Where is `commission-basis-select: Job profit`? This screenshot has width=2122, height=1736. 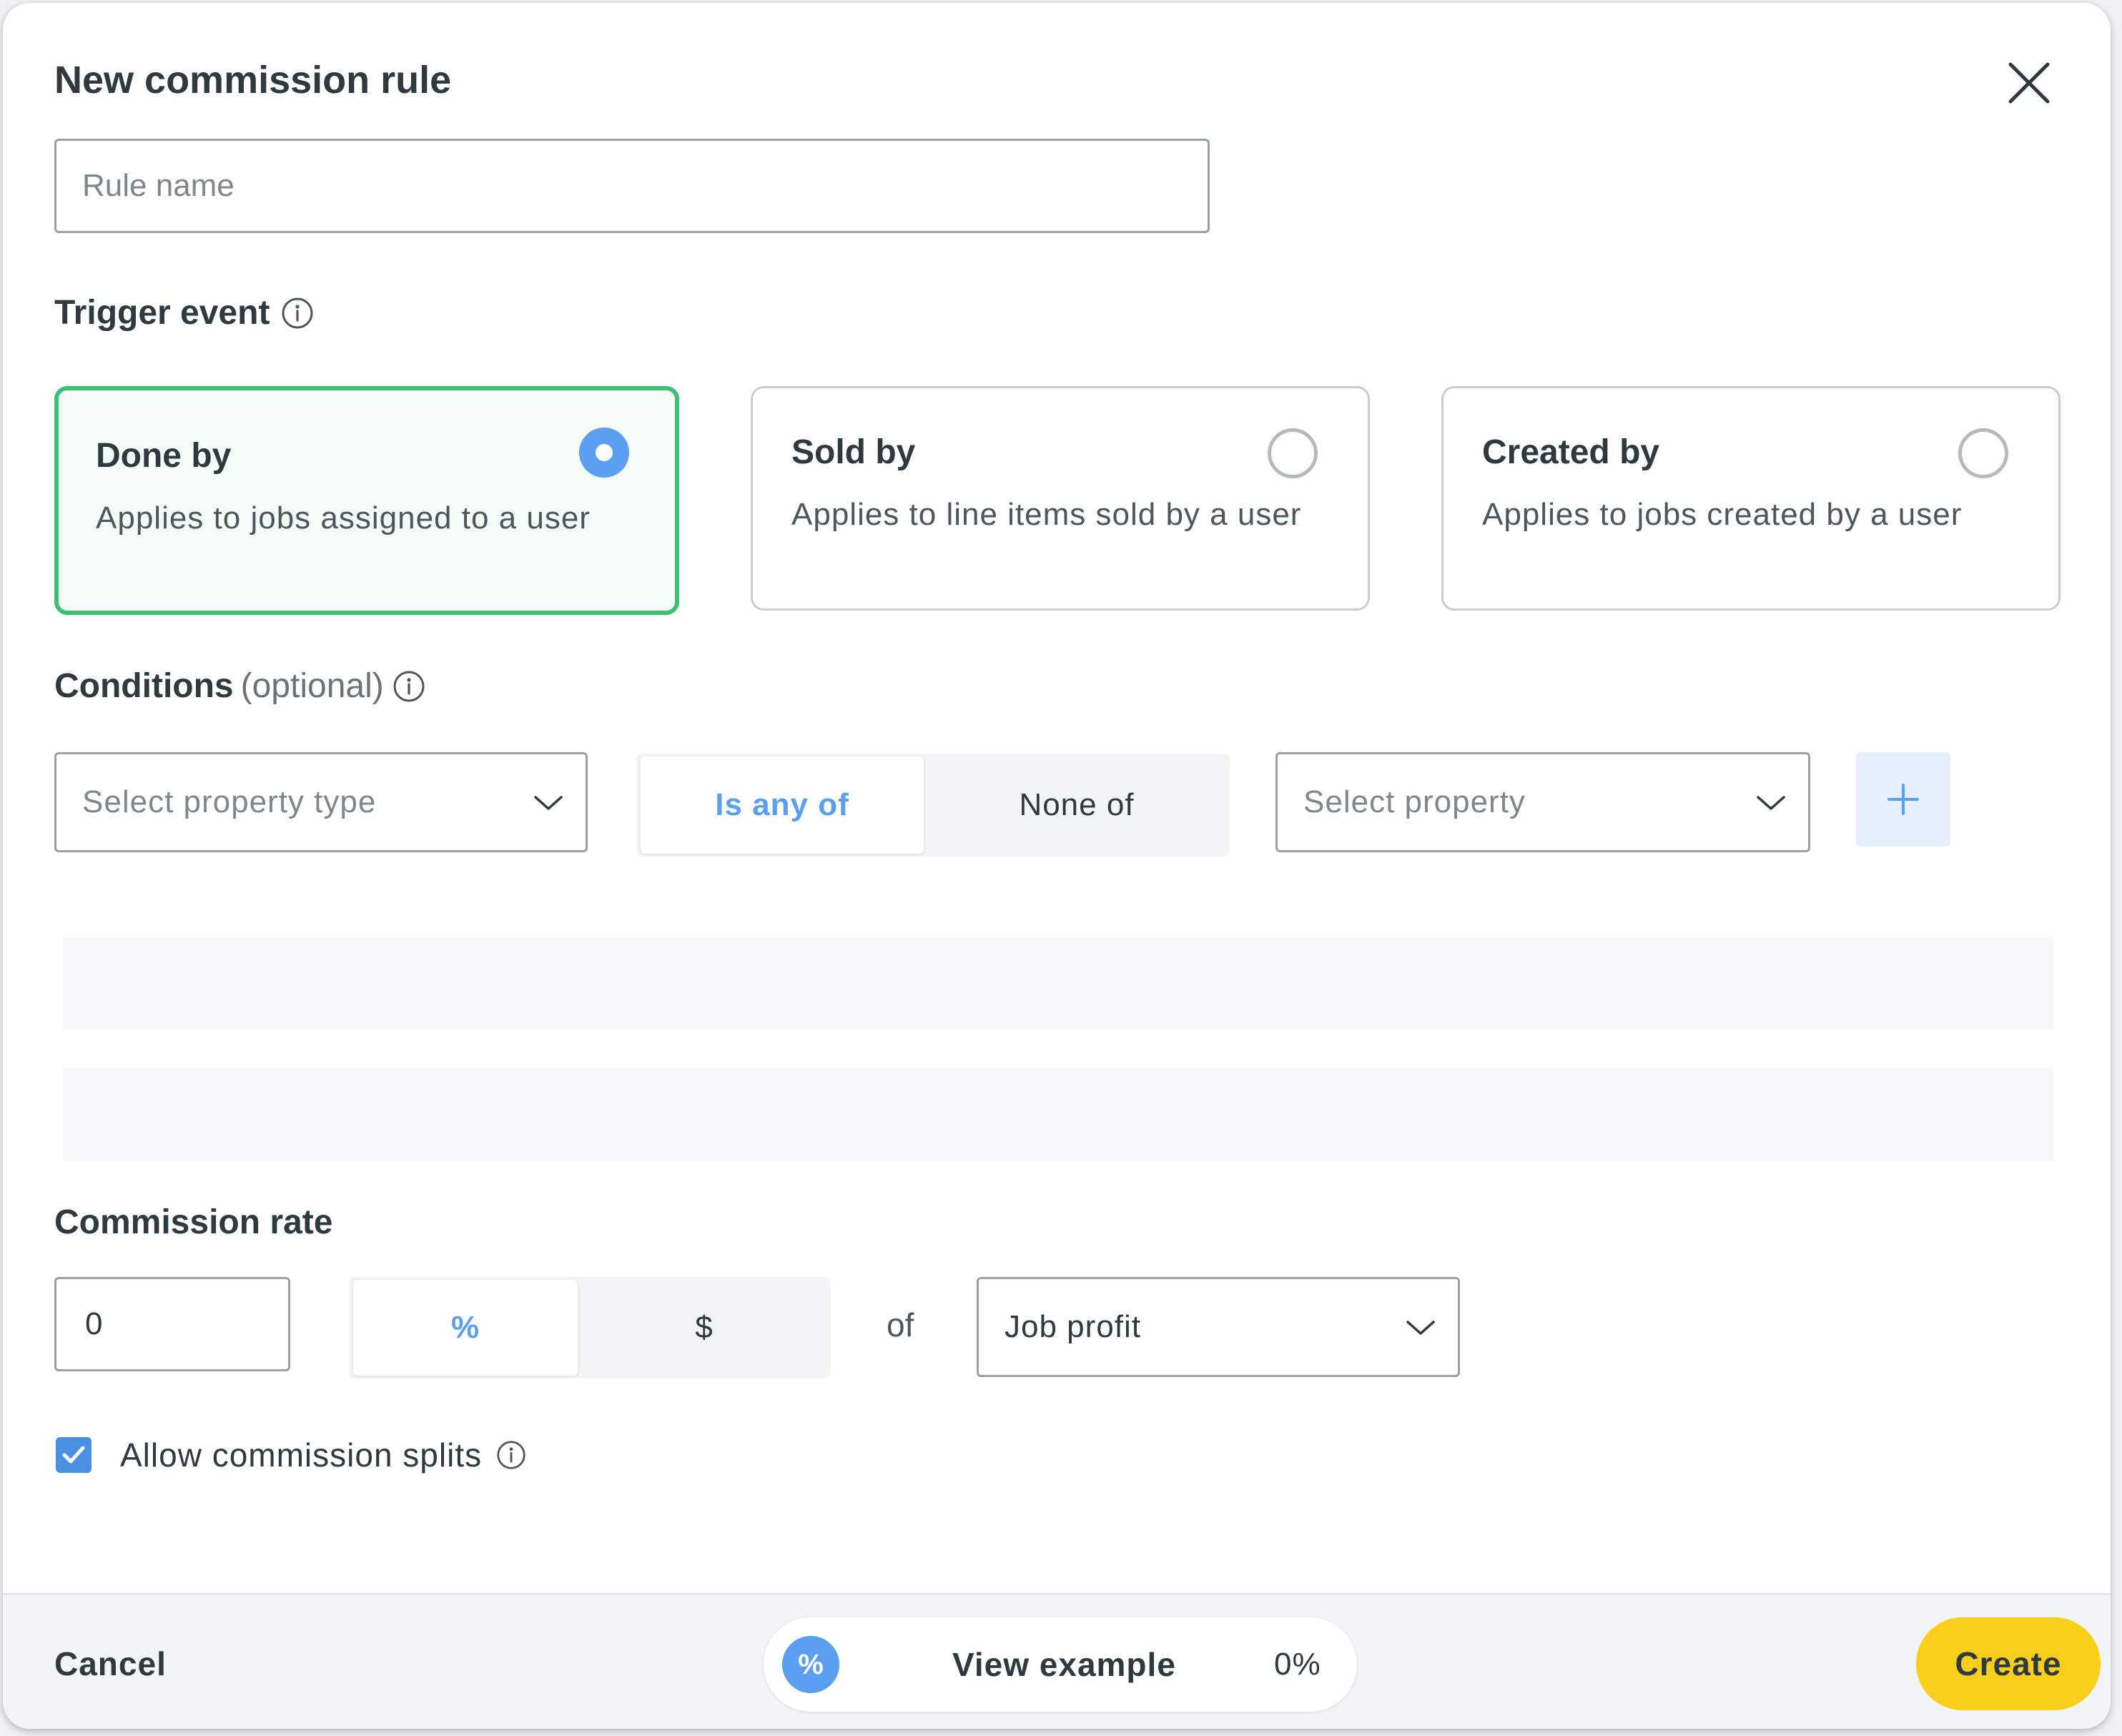 commission-basis-select: Job profit is located at coordinates (1218, 1327).